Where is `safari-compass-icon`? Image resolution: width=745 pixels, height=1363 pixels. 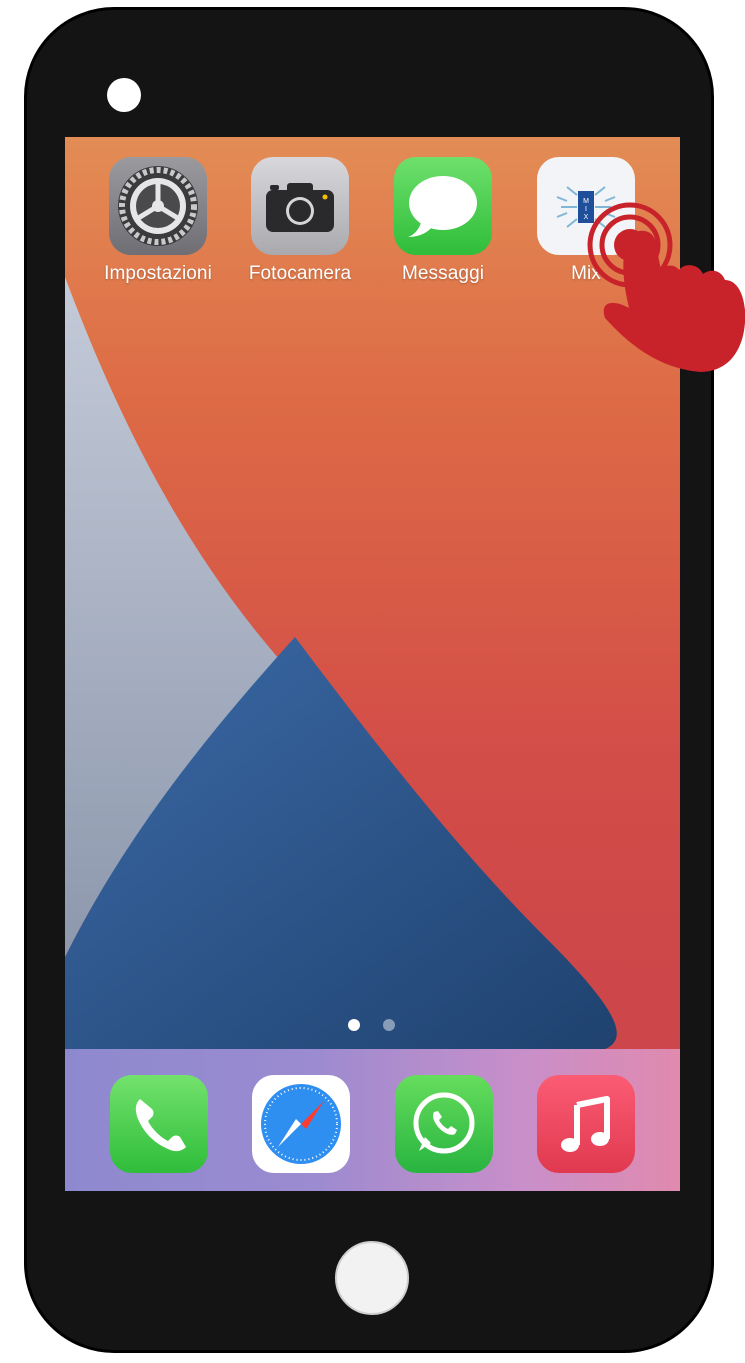
safari-compass-icon is located at coordinates (301, 1124).